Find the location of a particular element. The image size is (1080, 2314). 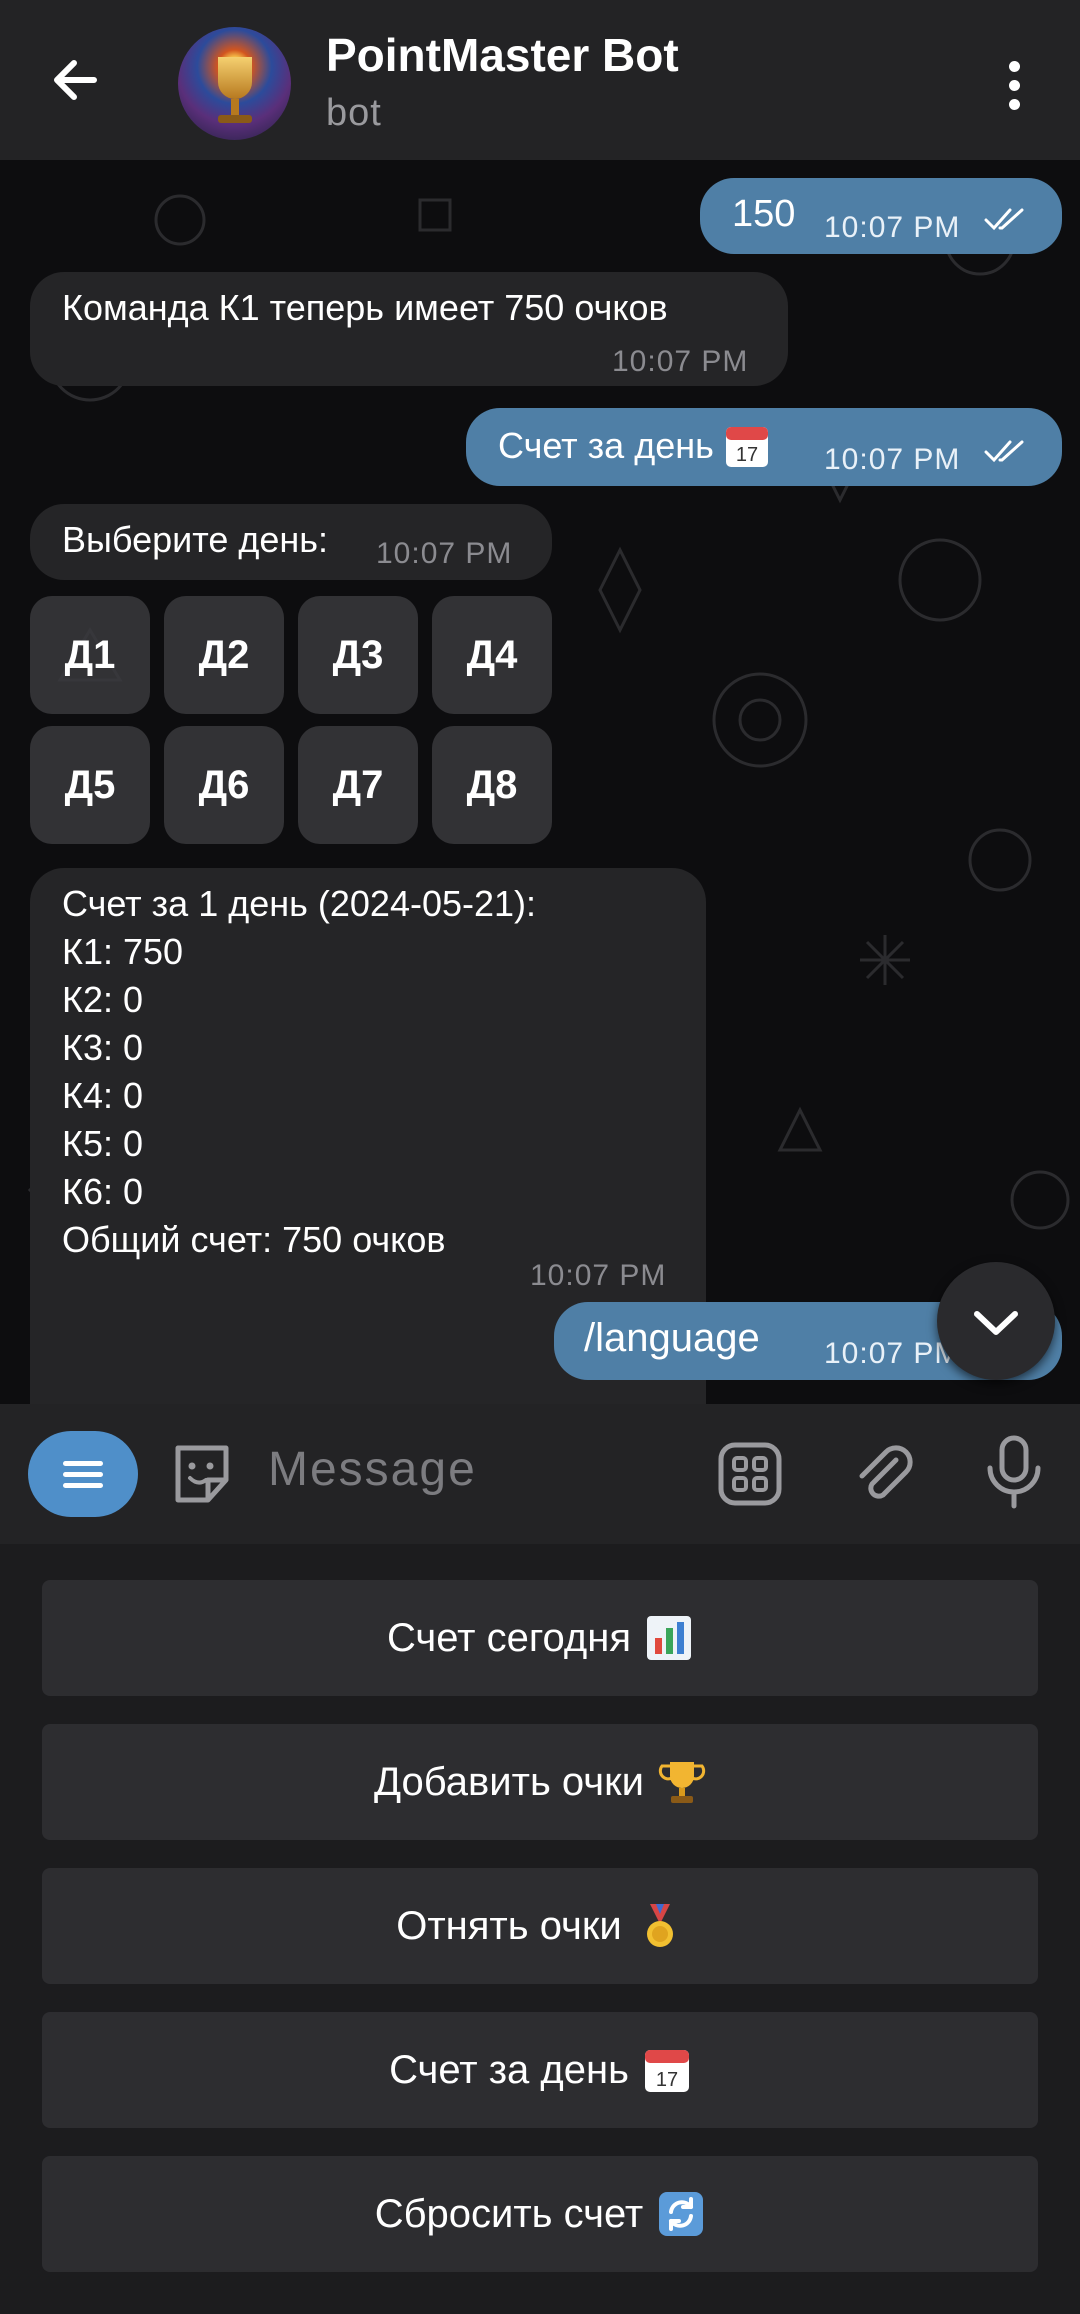

score-line: К4: 0 is located at coordinates (103, 1095).